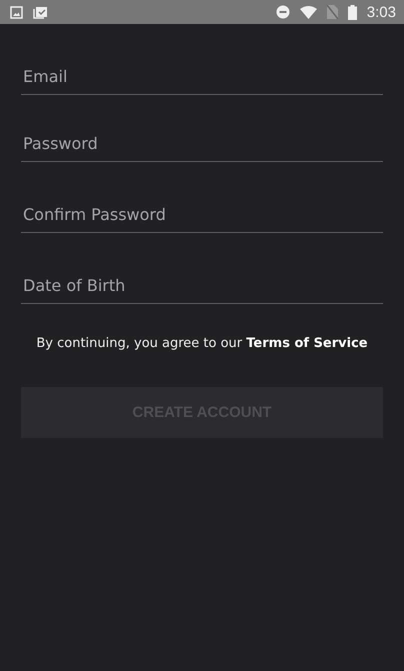 The image size is (404, 671). I want to click on no-sim-icon, so click(332, 12).